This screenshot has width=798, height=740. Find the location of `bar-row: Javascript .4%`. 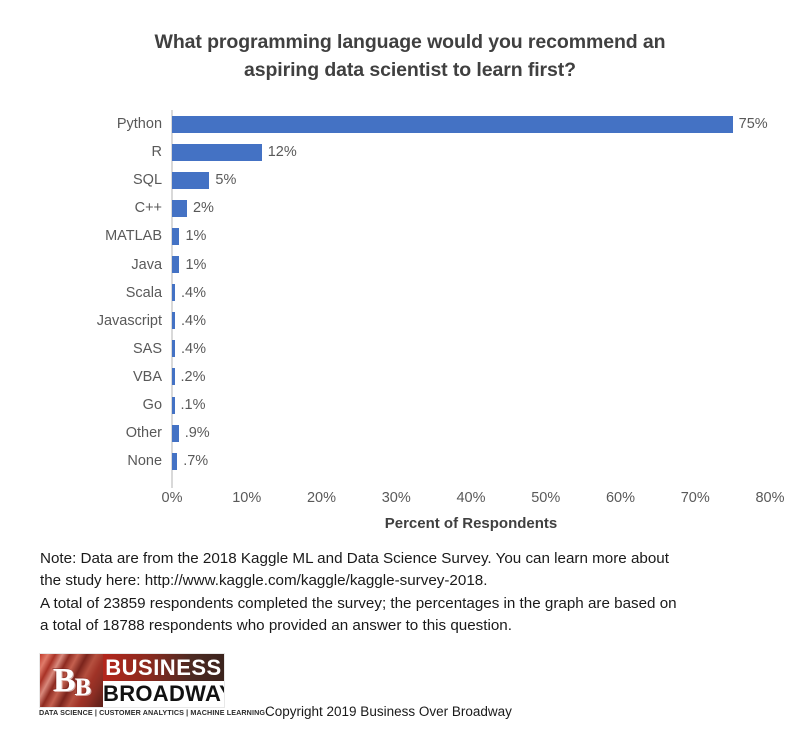

bar-row: Javascript .4% is located at coordinates (433, 321).